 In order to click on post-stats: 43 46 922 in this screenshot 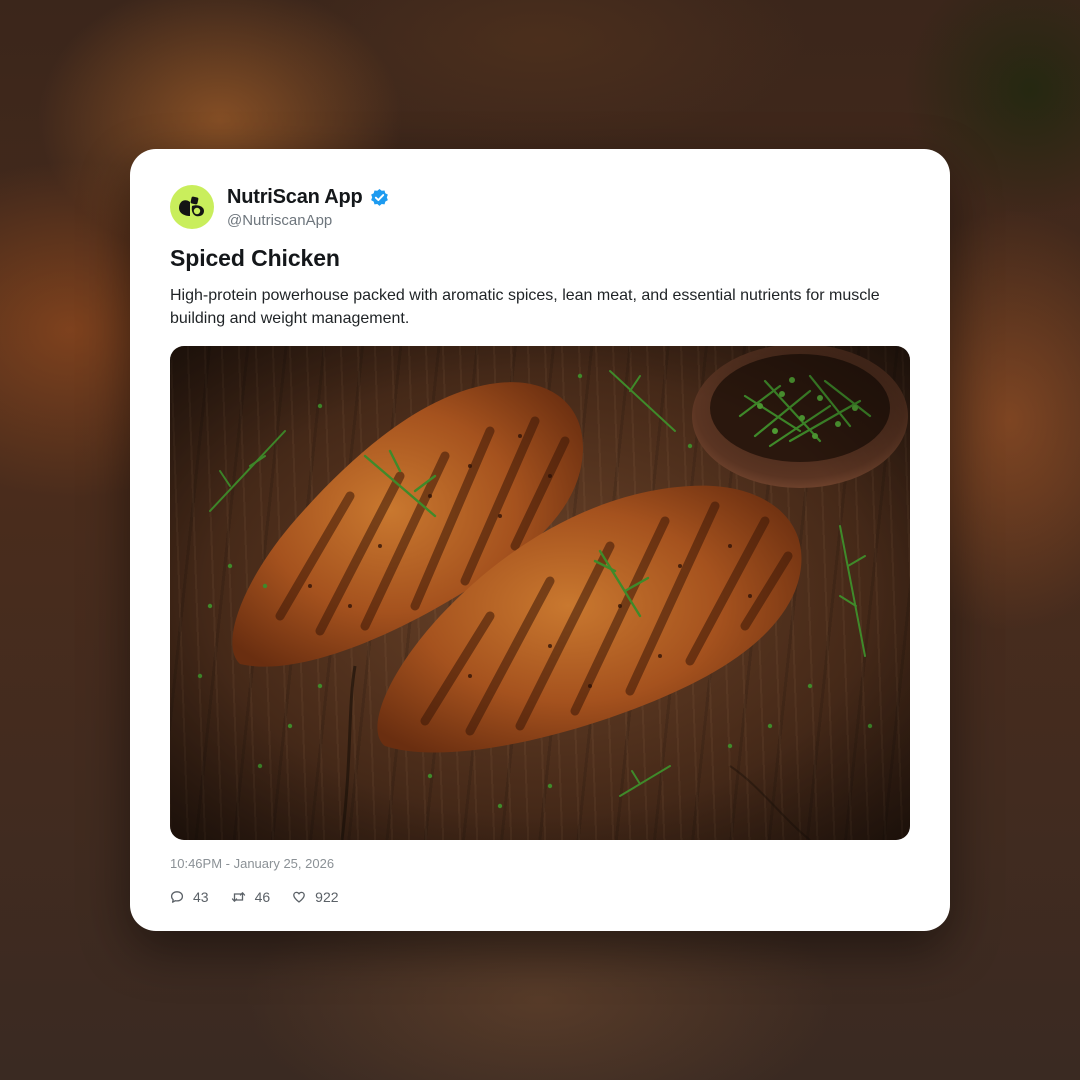, I will do `click(540, 897)`.